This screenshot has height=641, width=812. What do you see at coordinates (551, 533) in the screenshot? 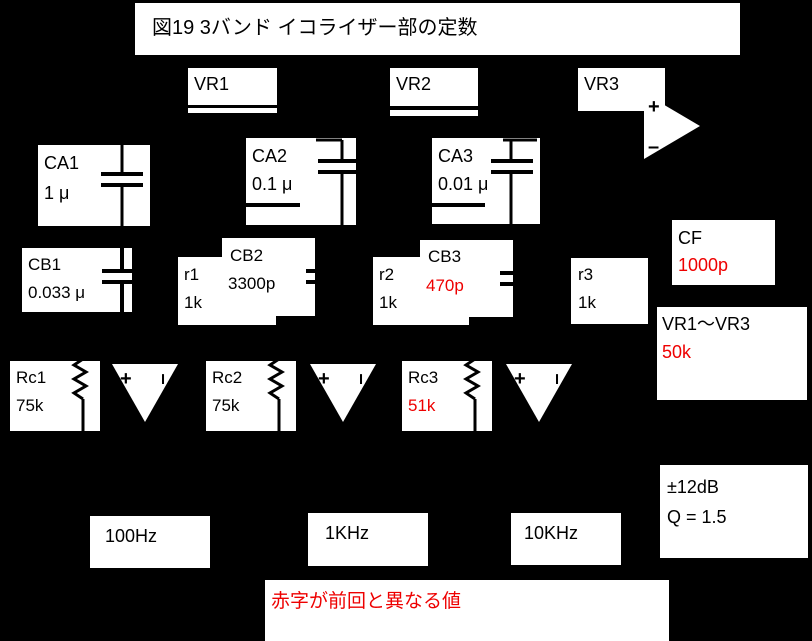
I see `band3-frequency: 10KHz` at bounding box center [551, 533].